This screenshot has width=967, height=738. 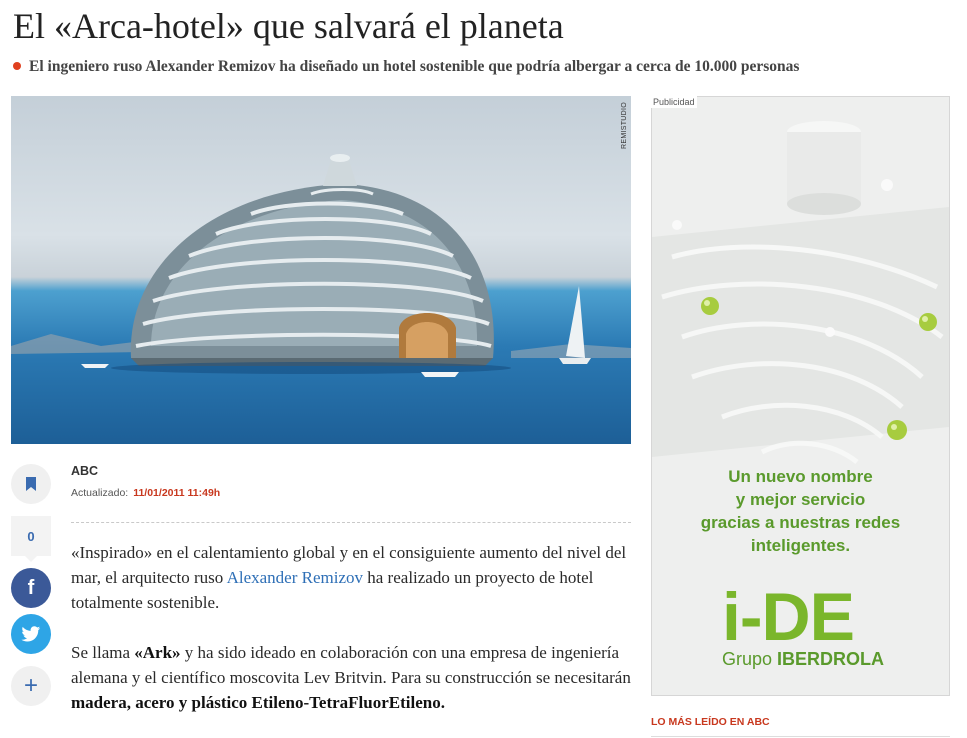 What do you see at coordinates (85, 471) in the screenshot?
I see `author: ABC` at bounding box center [85, 471].